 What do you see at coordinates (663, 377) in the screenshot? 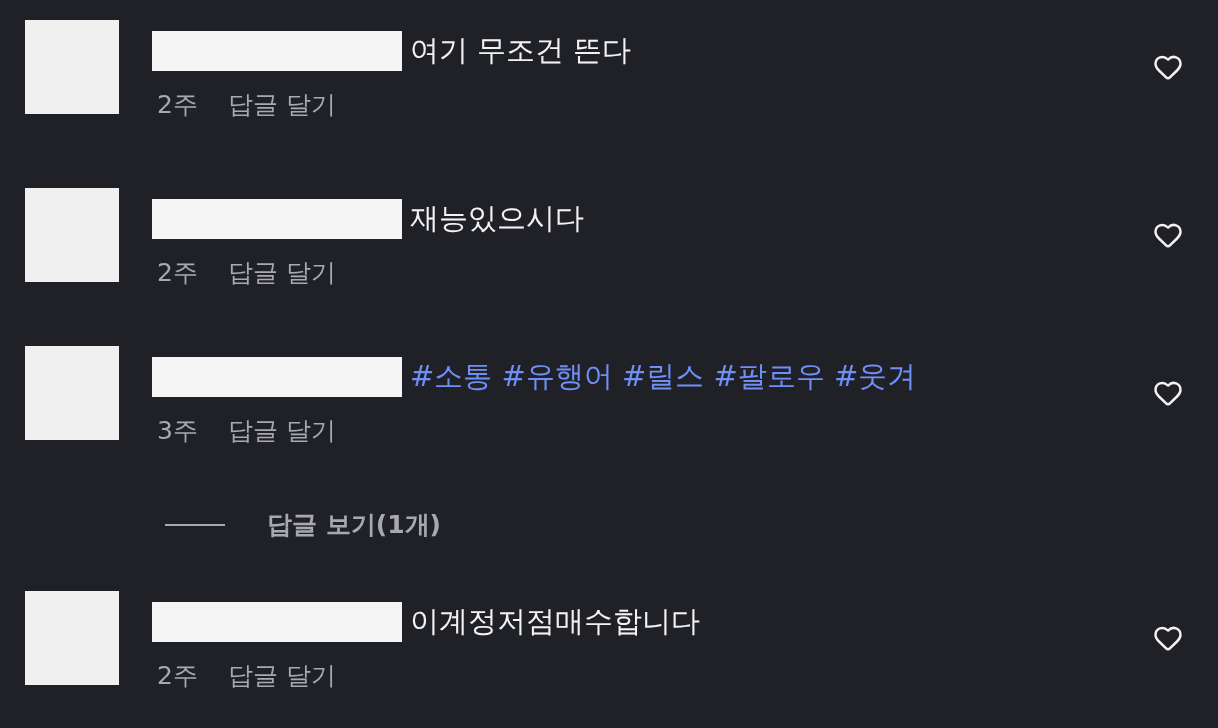
I see `hashtags: #소통 #유행어 #릴스 #팔로우 #웃겨` at bounding box center [663, 377].